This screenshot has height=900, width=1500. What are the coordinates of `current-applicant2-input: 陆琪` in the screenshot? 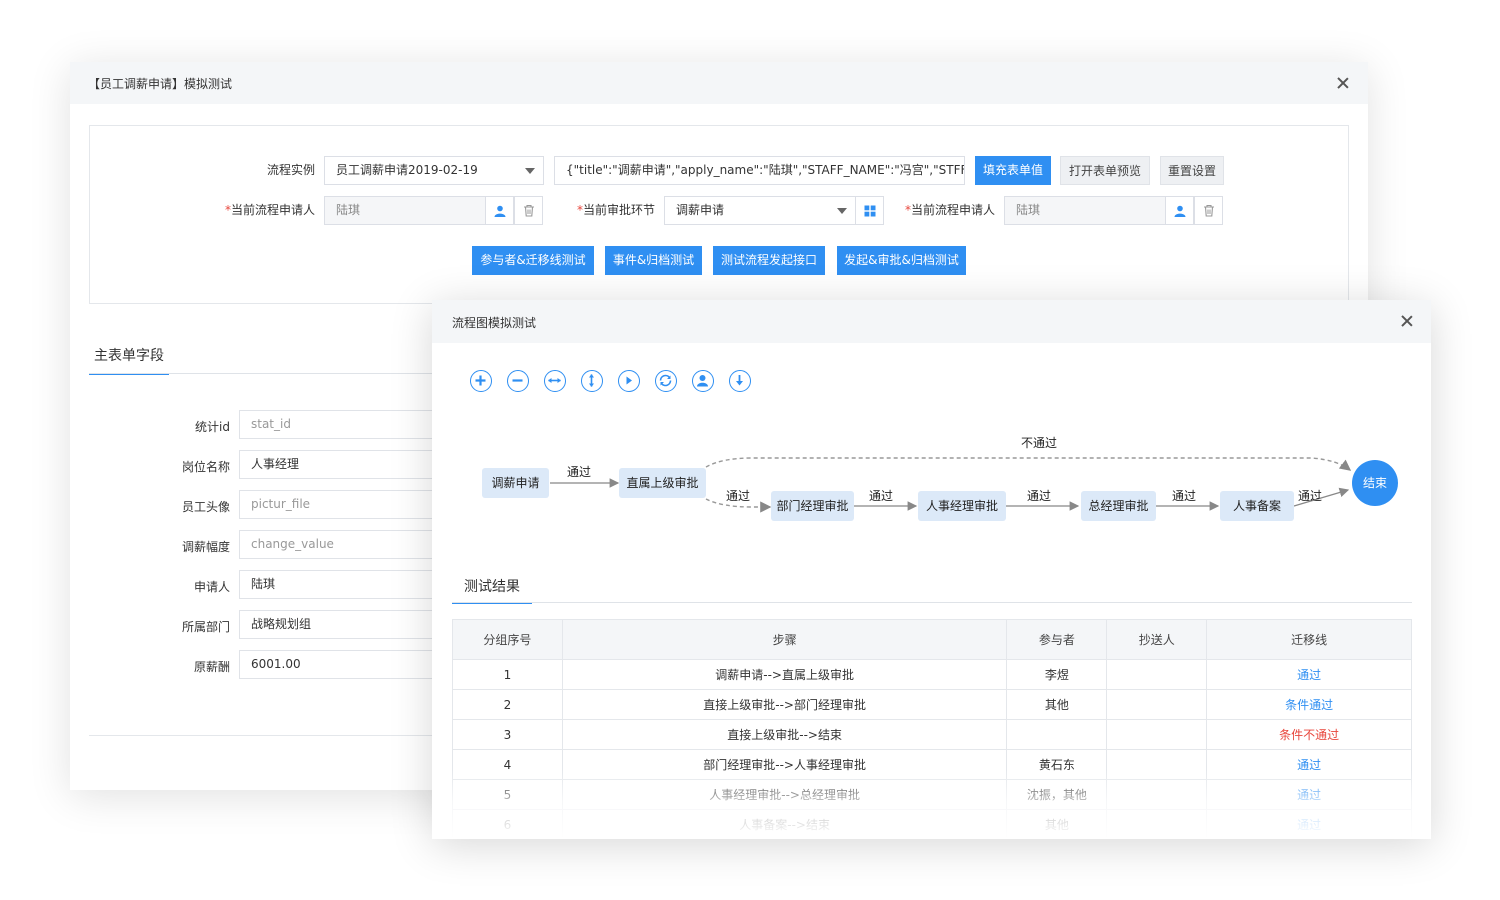 It's located at (1085, 210).